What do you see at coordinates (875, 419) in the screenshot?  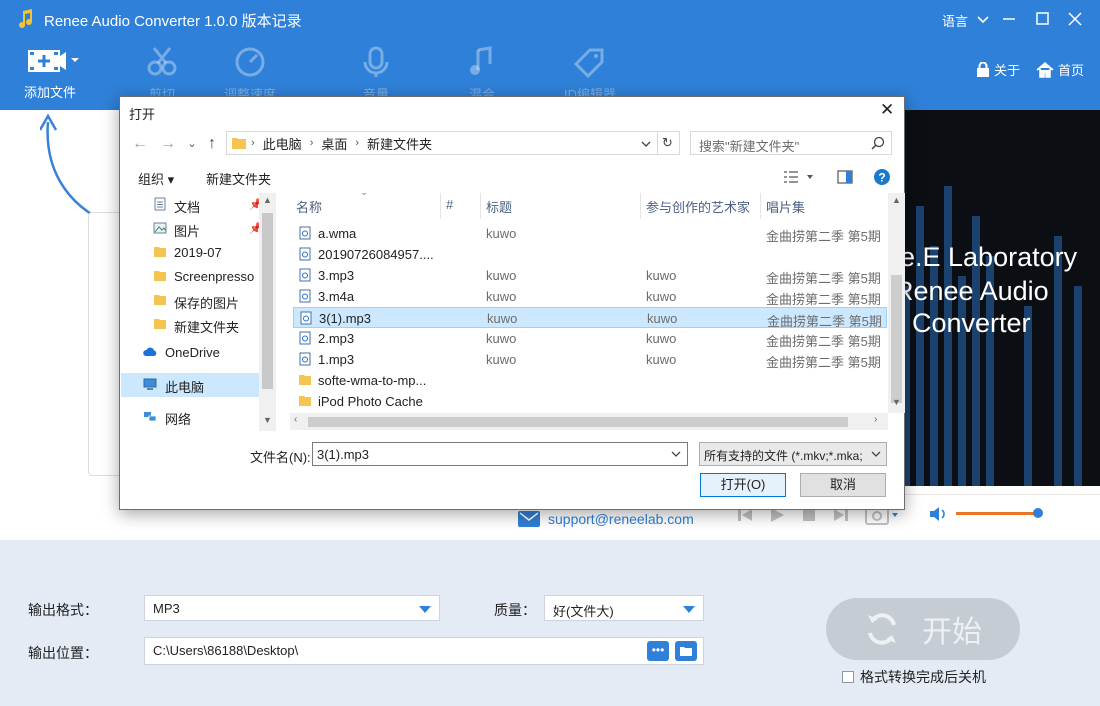 I see `scroll-right-icon: ›` at bounding box center [875, 419].